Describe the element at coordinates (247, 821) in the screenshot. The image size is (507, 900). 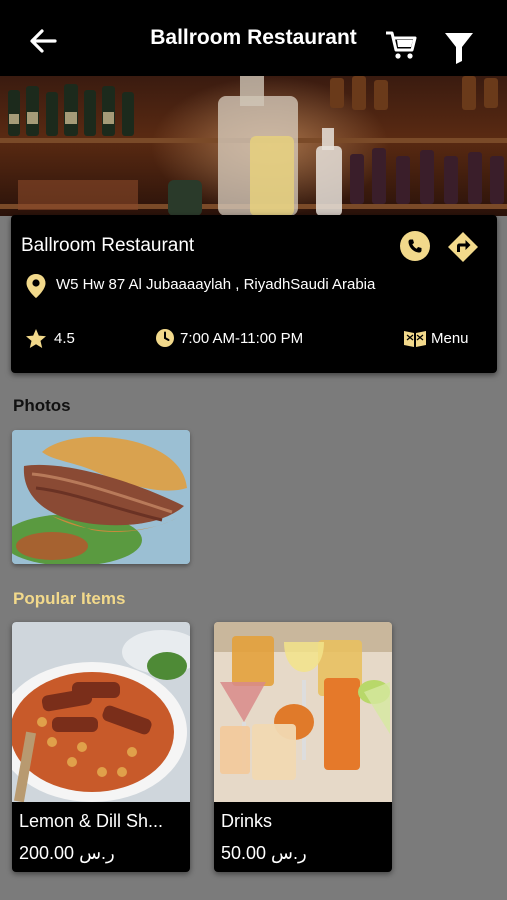
I see `item-name: Drinks` at that location.